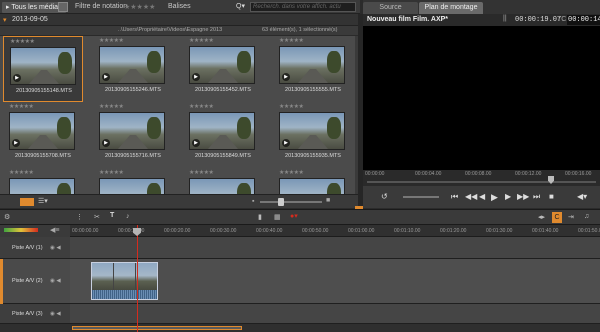 The height and width of the screenshot is (332, 600). Describe the element at coordinates (124, 281) in the screenshot. I see `video-clip` at that location.